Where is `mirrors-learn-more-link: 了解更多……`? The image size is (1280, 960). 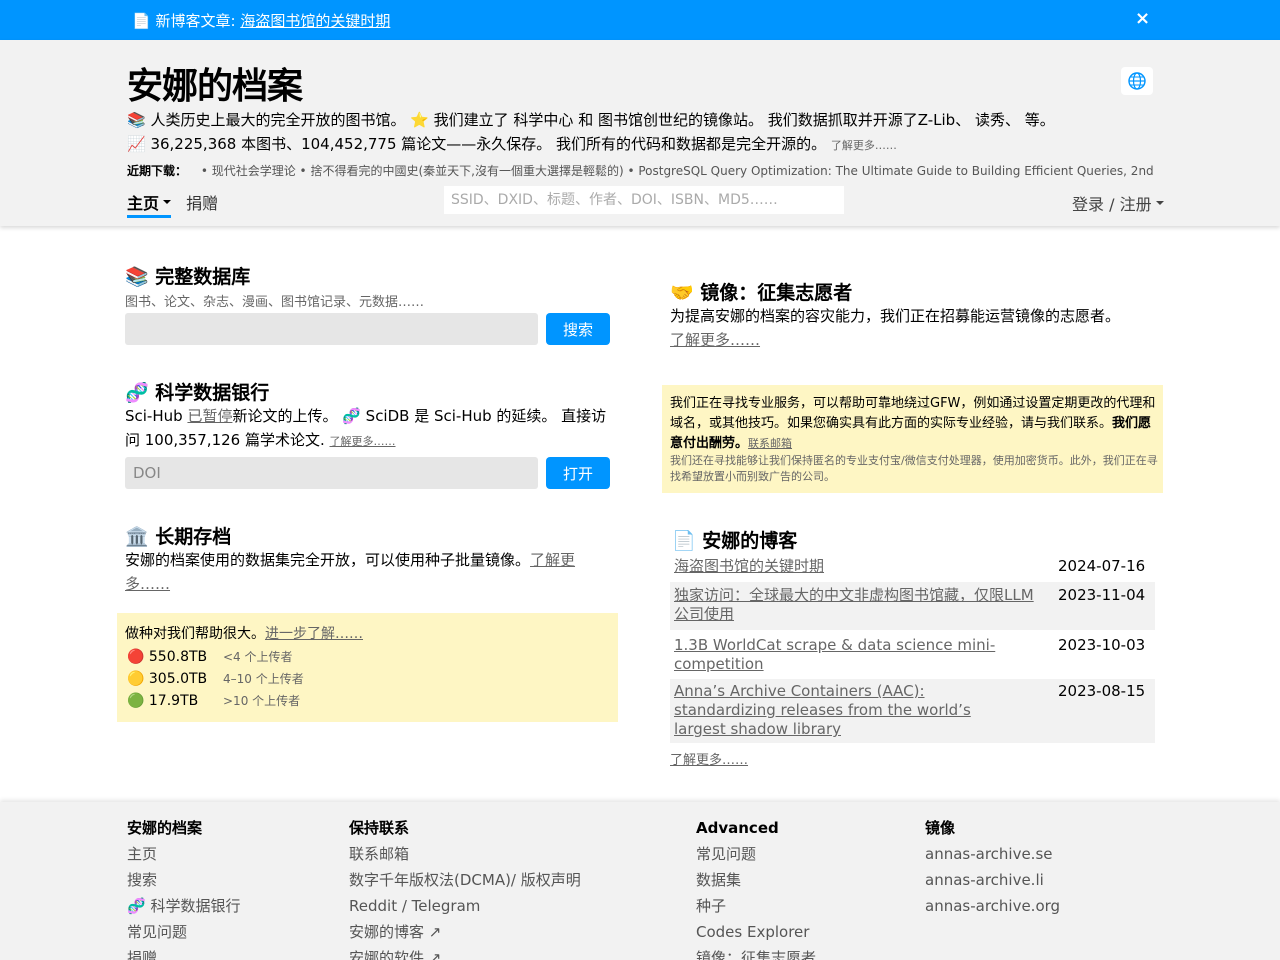
mirrors-learn-more-link: 了解更多…… is located at coordinates (715, 340).